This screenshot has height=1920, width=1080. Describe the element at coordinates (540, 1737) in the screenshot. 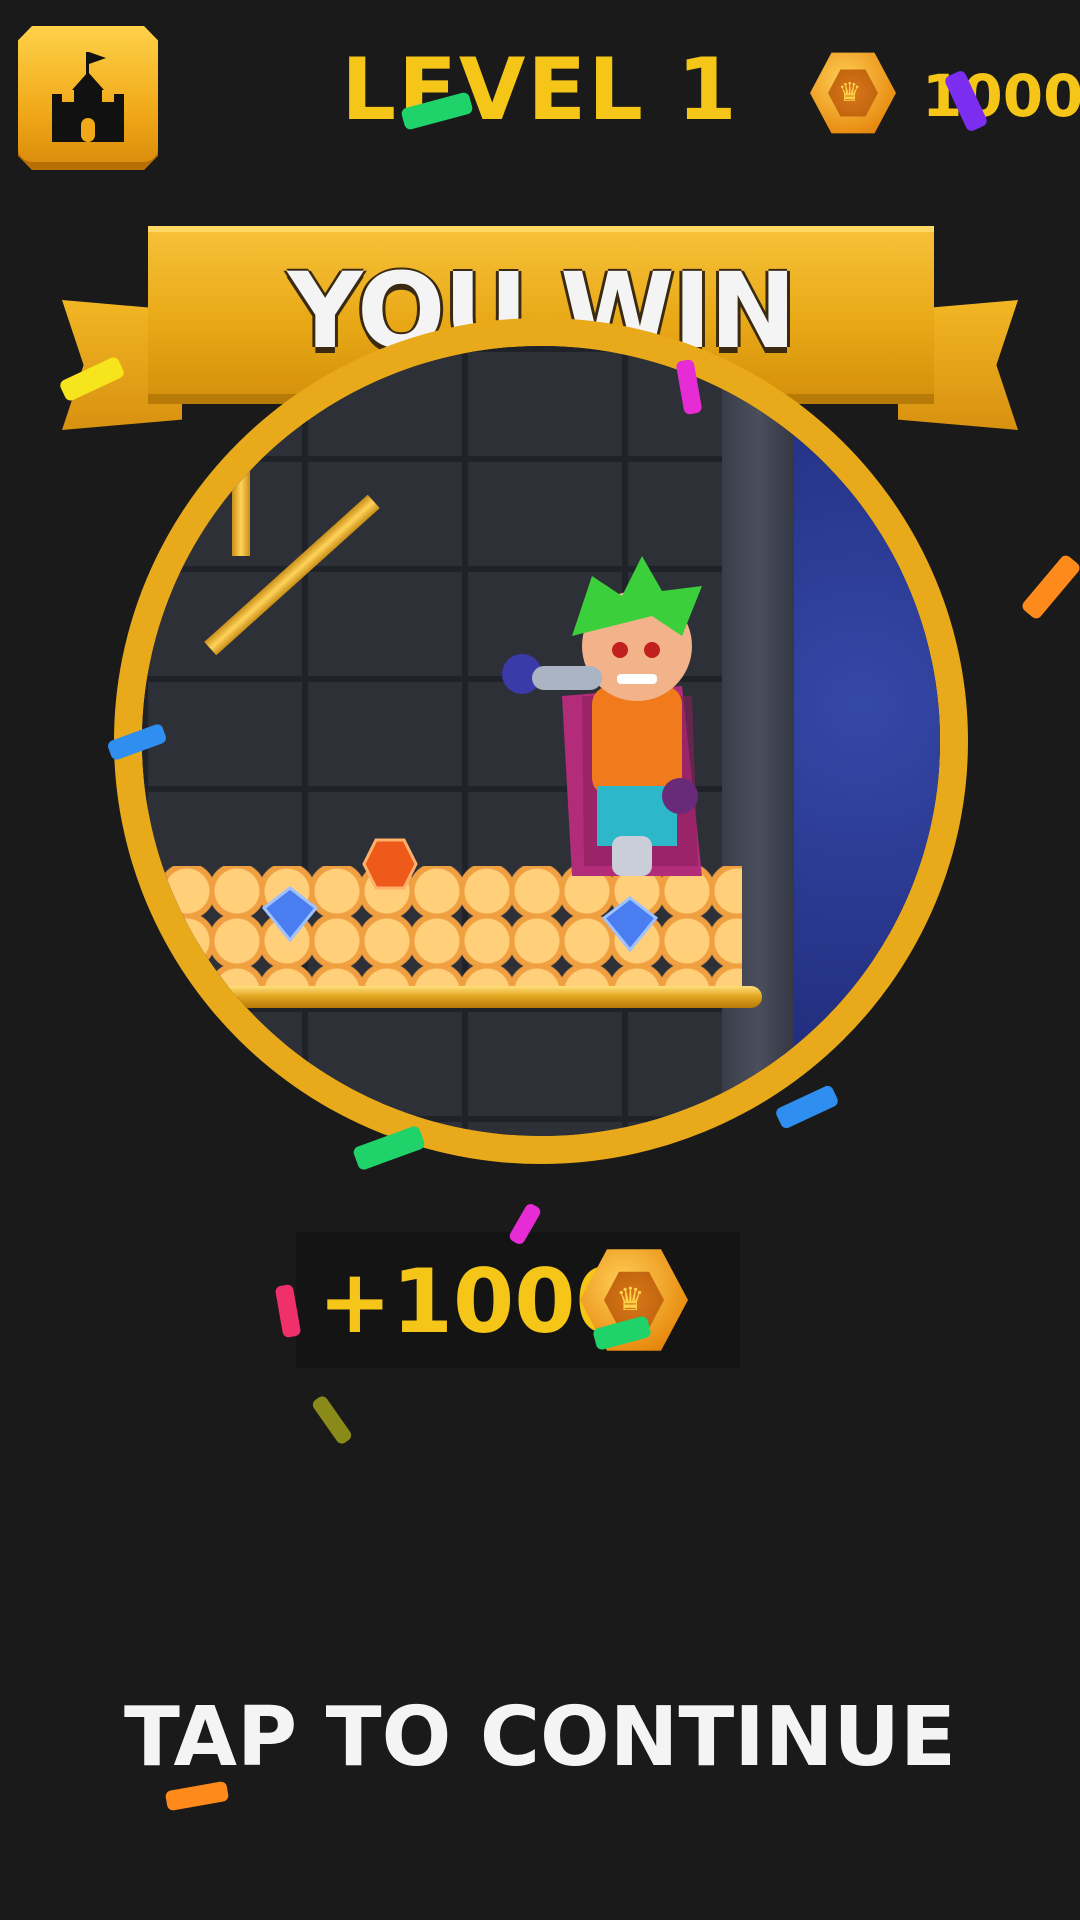

I see `tap-to-continue-button: TAP TO CONTINUE` at that location.